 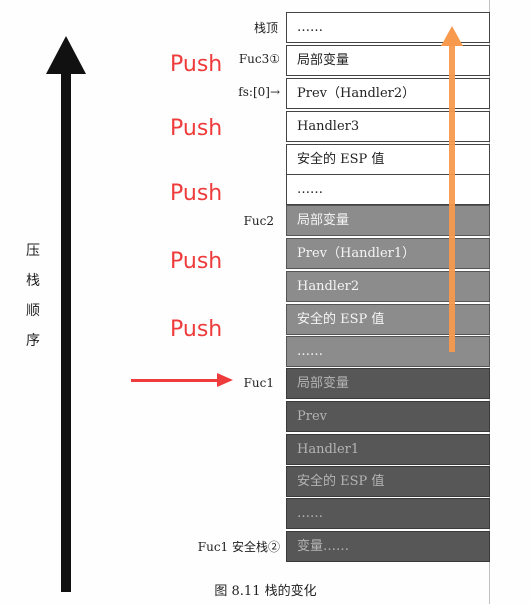 What do you see at coordinates (452, 198) in the screenshot?
I see `orange-arrow-shaft` at bounding box center [452, 198].